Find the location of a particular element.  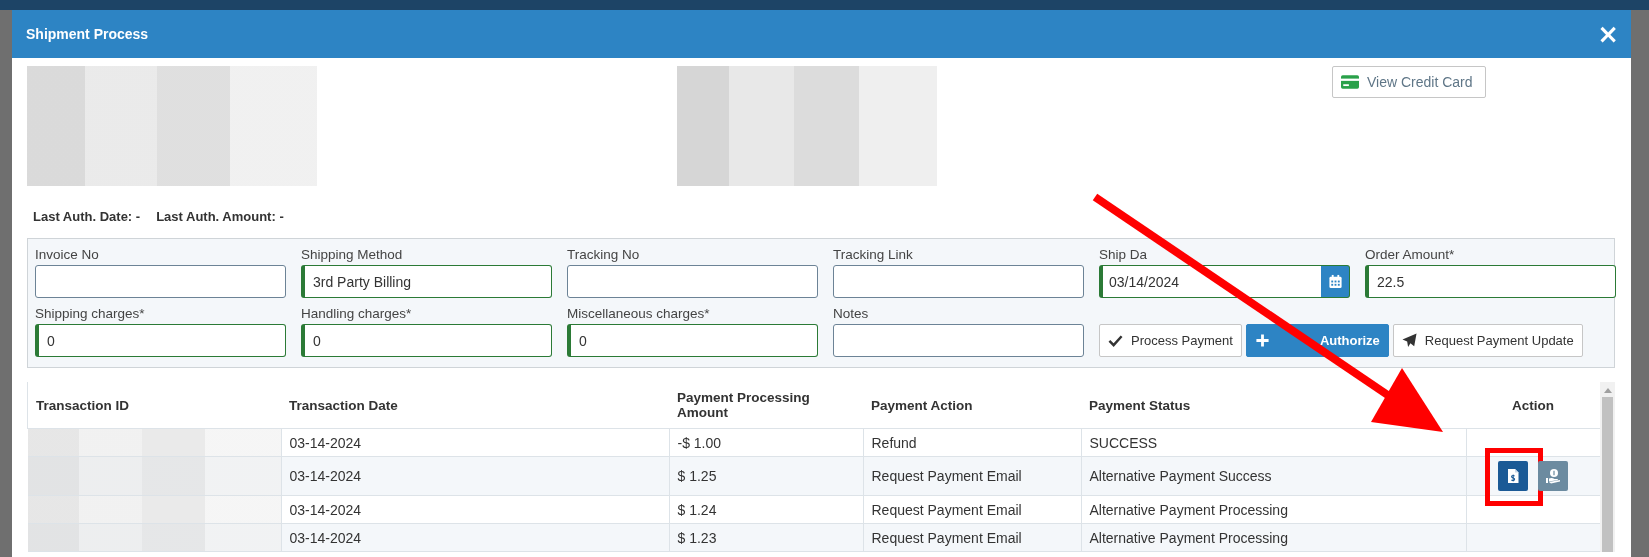

column-header: Payment Action is located at coordinates (972, 405).